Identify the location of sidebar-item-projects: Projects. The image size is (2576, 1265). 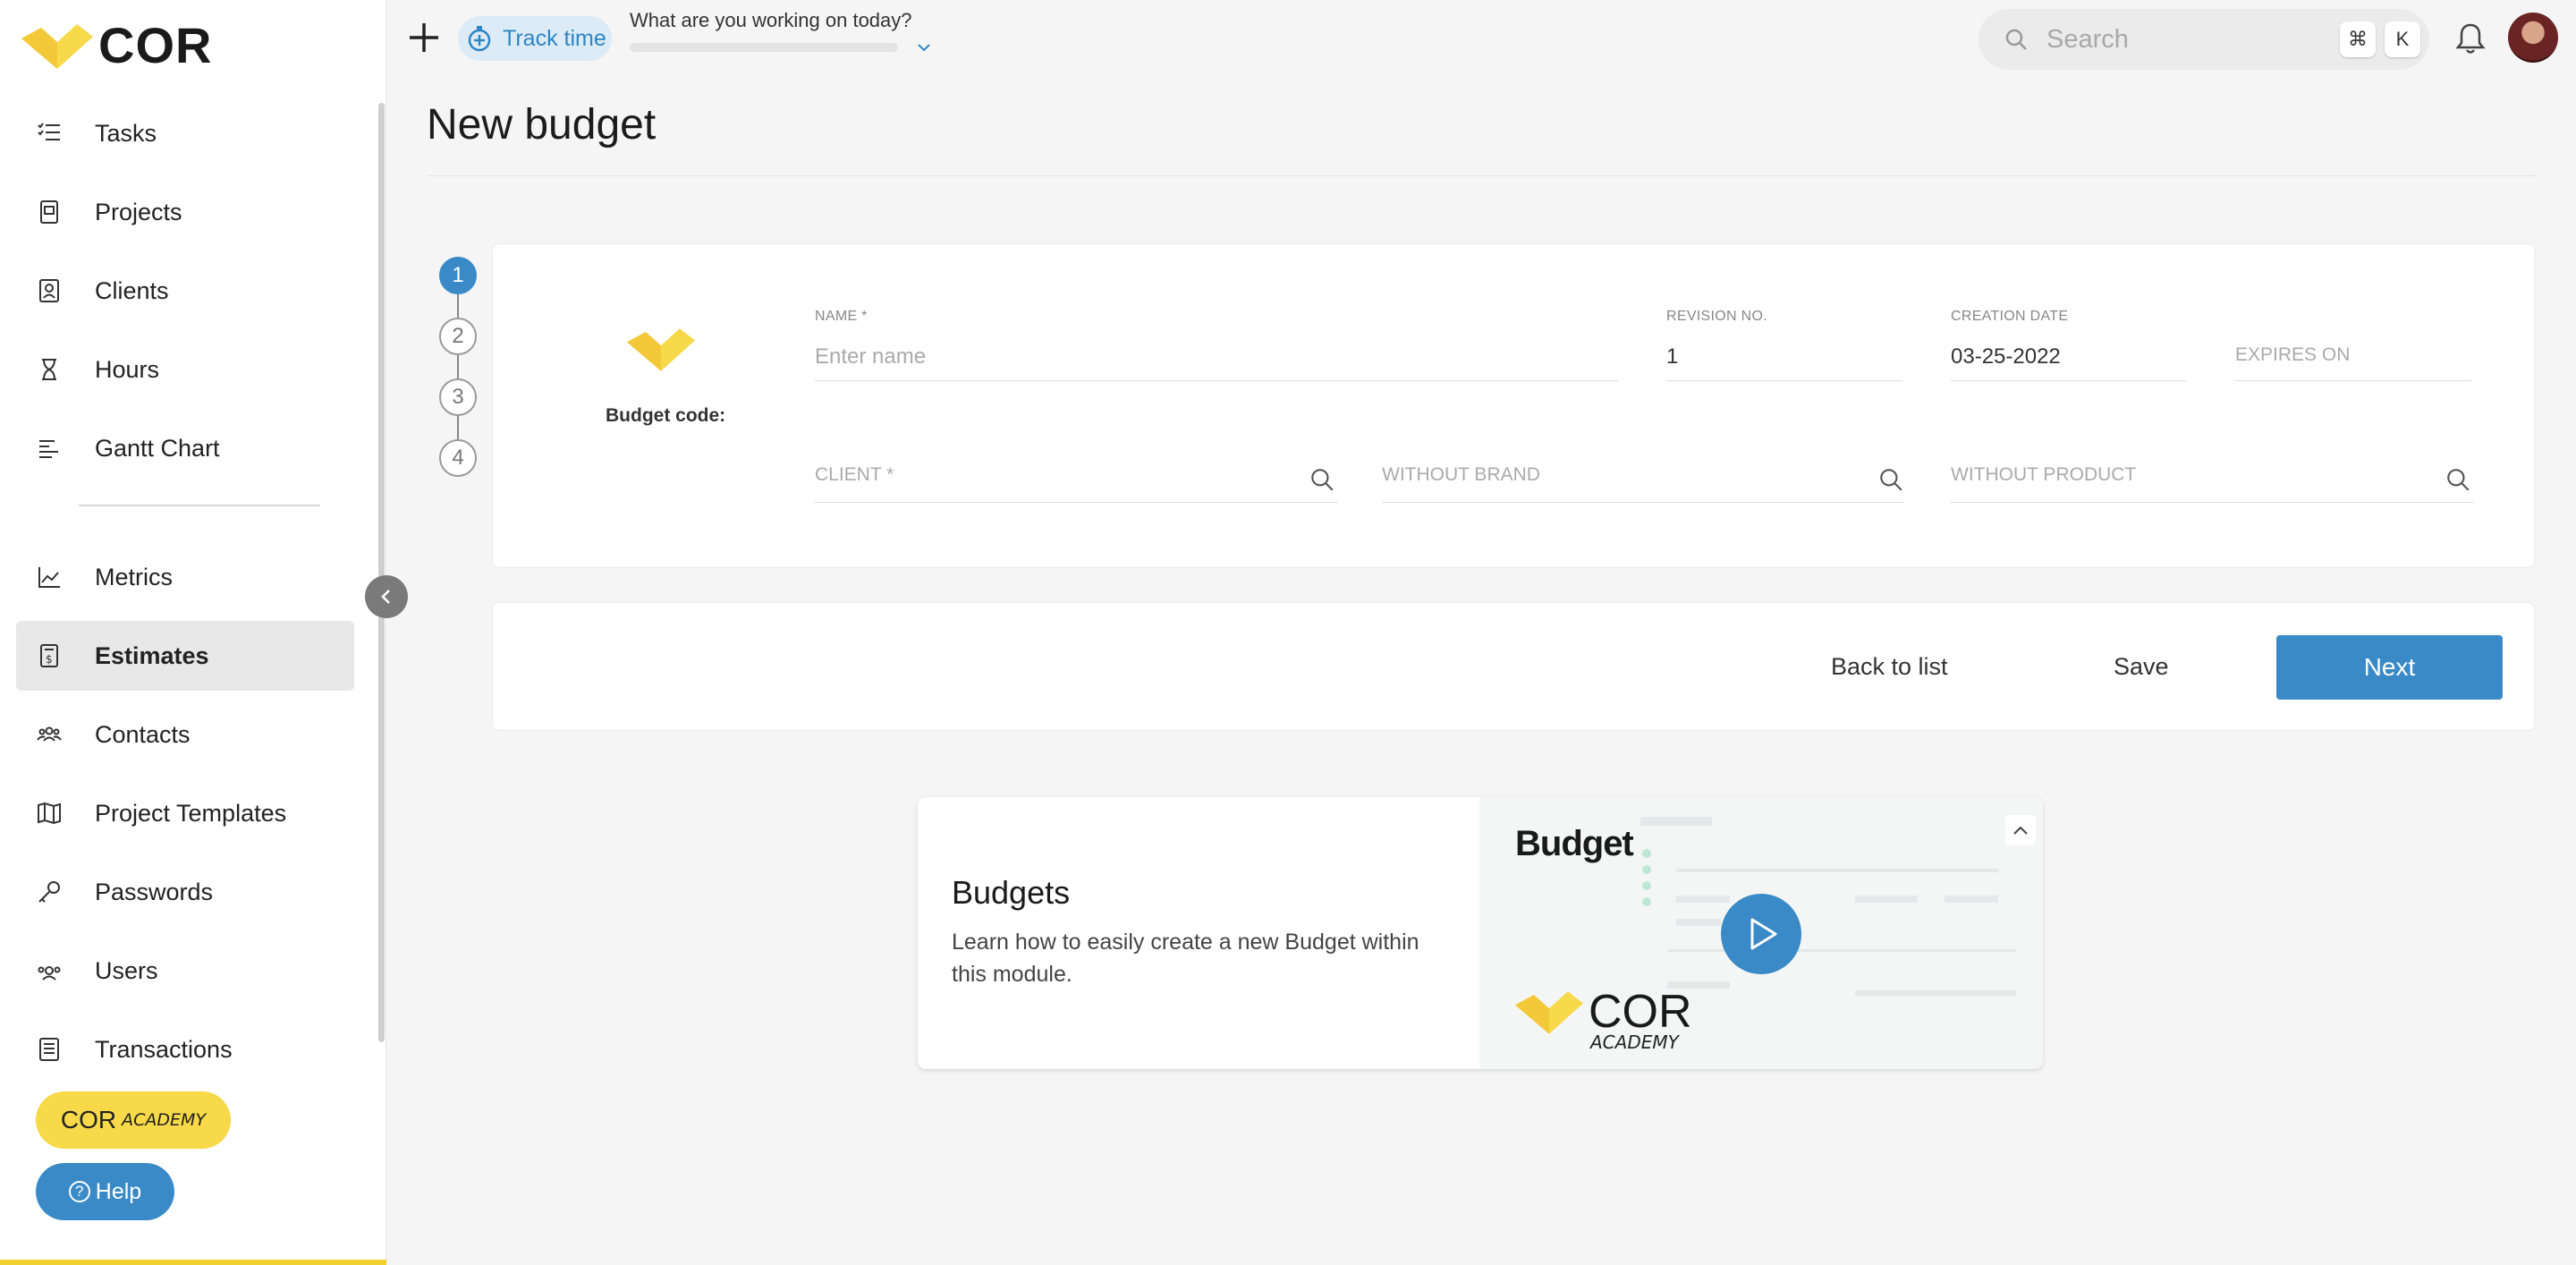
(185, 212).